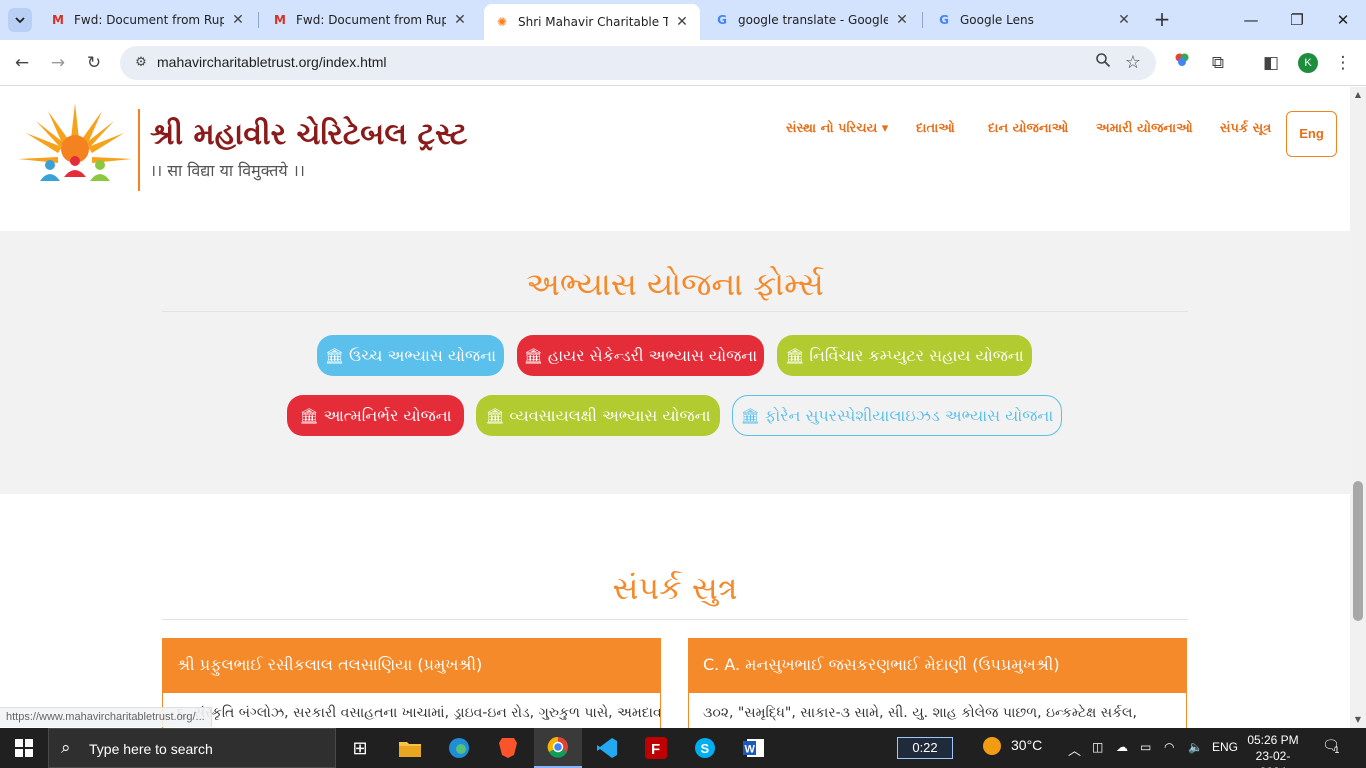  I want to click on bookmark-star-icon: ☆, so click(1133, 63).